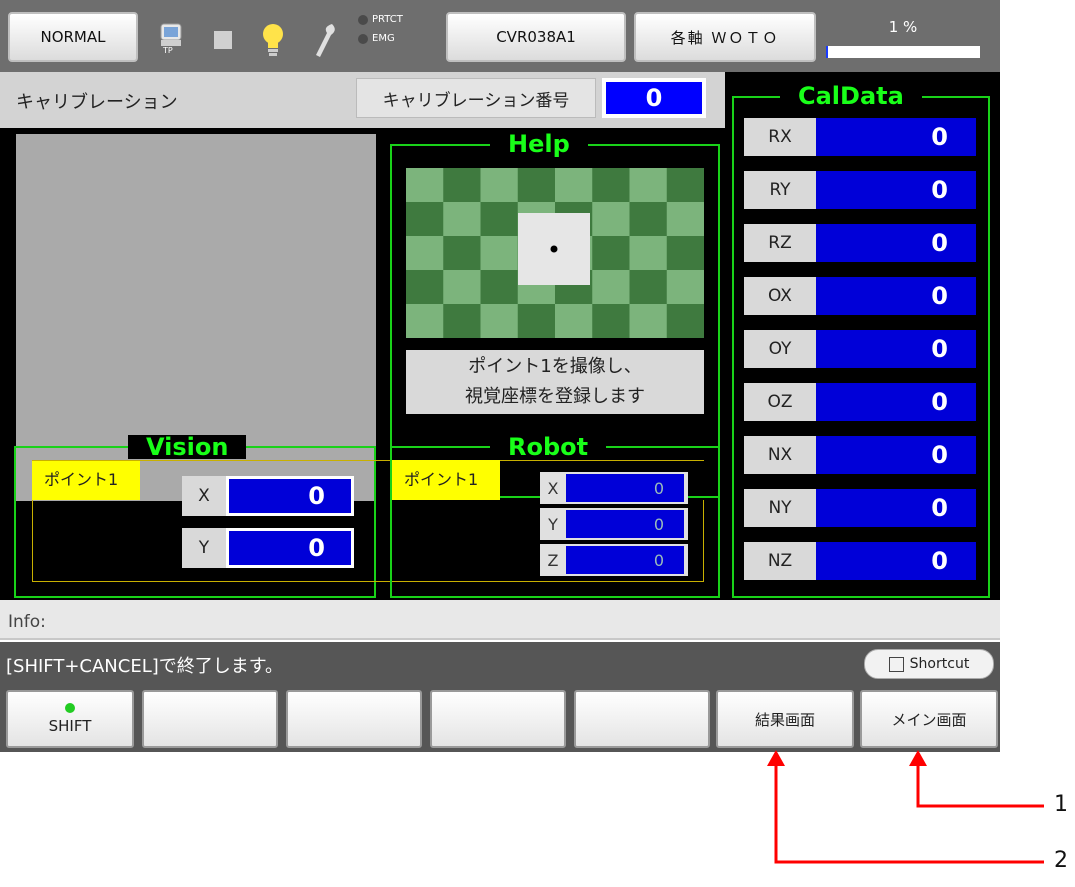 Image resolution: width=1075 pixels, height=887 pixels. Describe the element at coordinates (1061, 860) in the screenshot. I see `callout-label-2: 2` at that location.